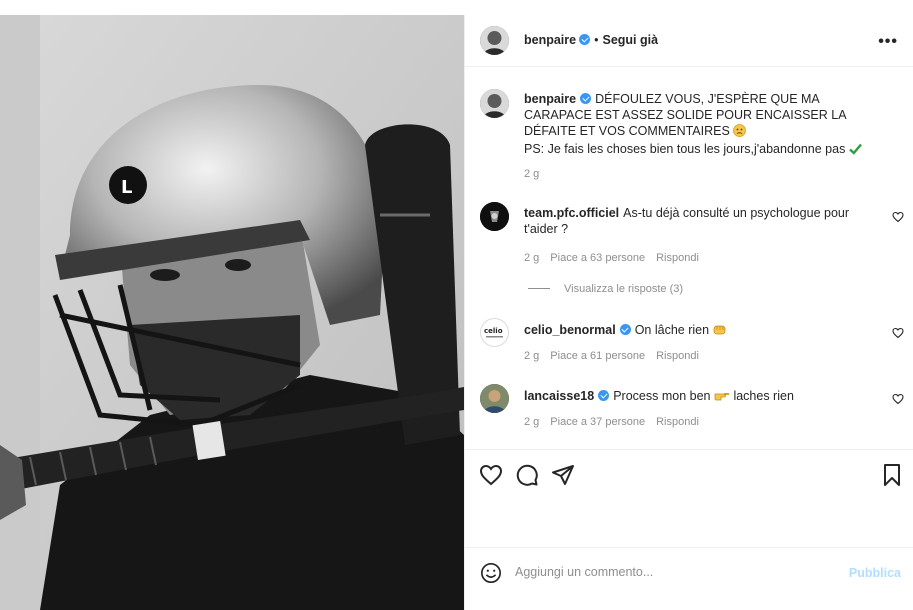 Image resolution: width=913 pixels, height=610 pixels. I want to click on comment-body-end: laches rien, so click(763, 396).